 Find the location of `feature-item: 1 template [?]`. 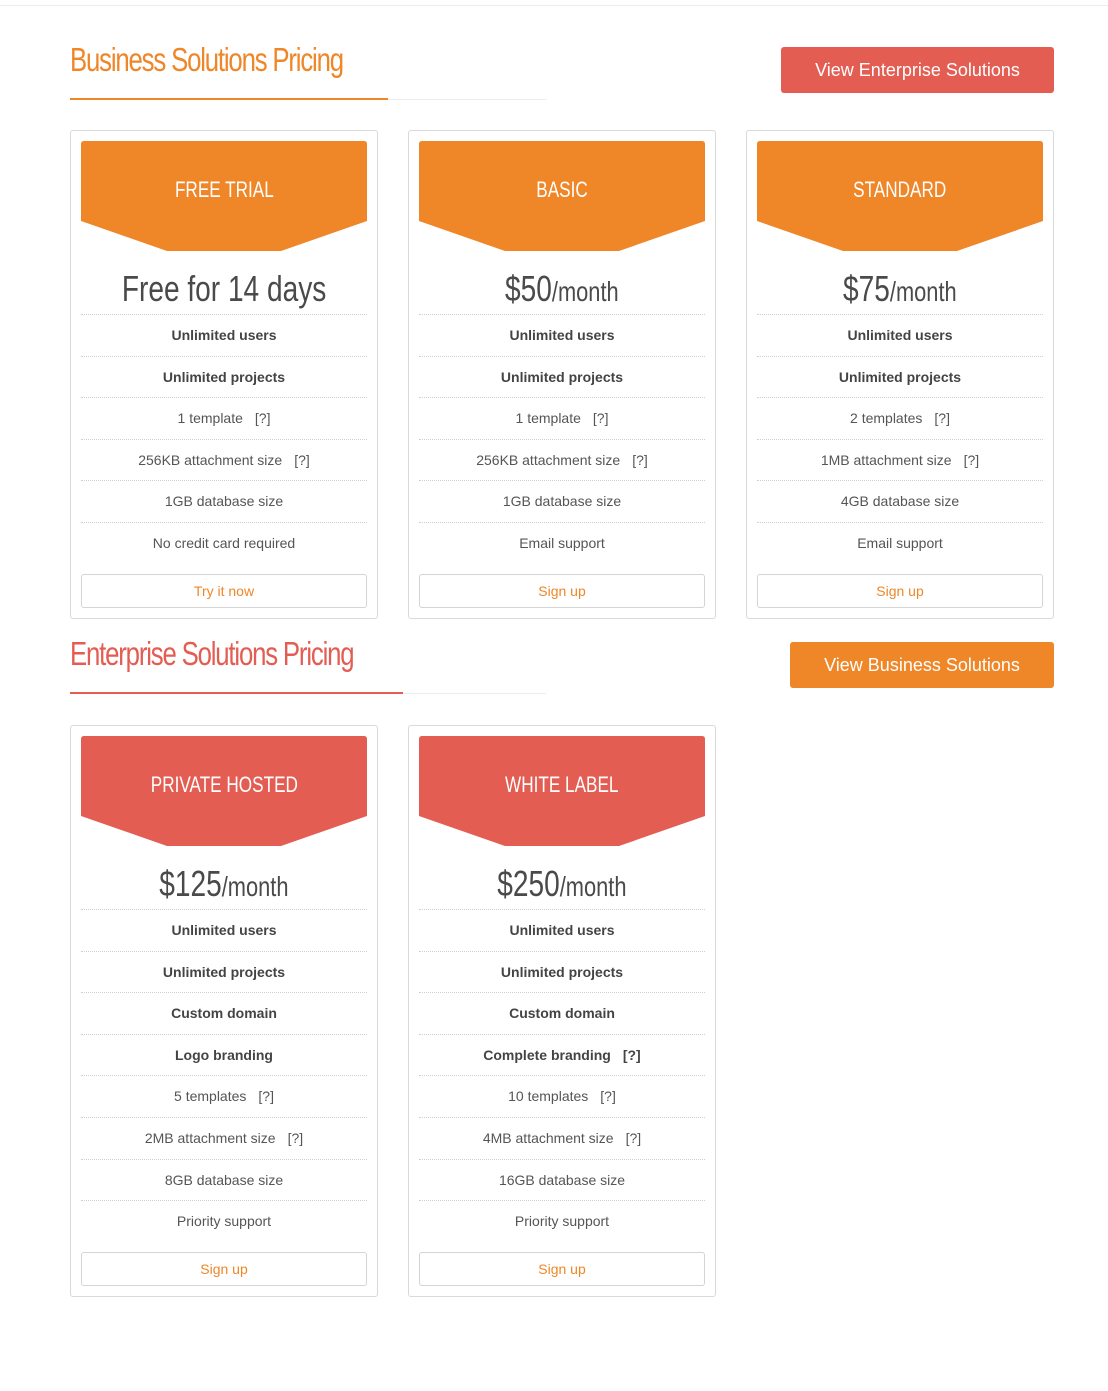

feature-item: 1 template [?] is located at coordinates (562, 419).